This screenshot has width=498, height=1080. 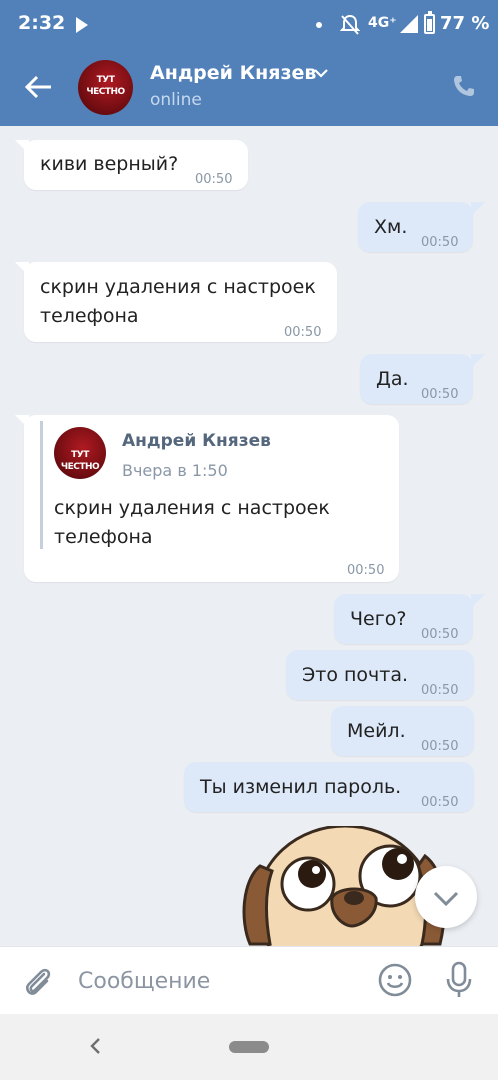 What do you see at coordinates (42, 23) in the screenshot?
I see `status-time: 2:32` at bounding box center [42, 23].